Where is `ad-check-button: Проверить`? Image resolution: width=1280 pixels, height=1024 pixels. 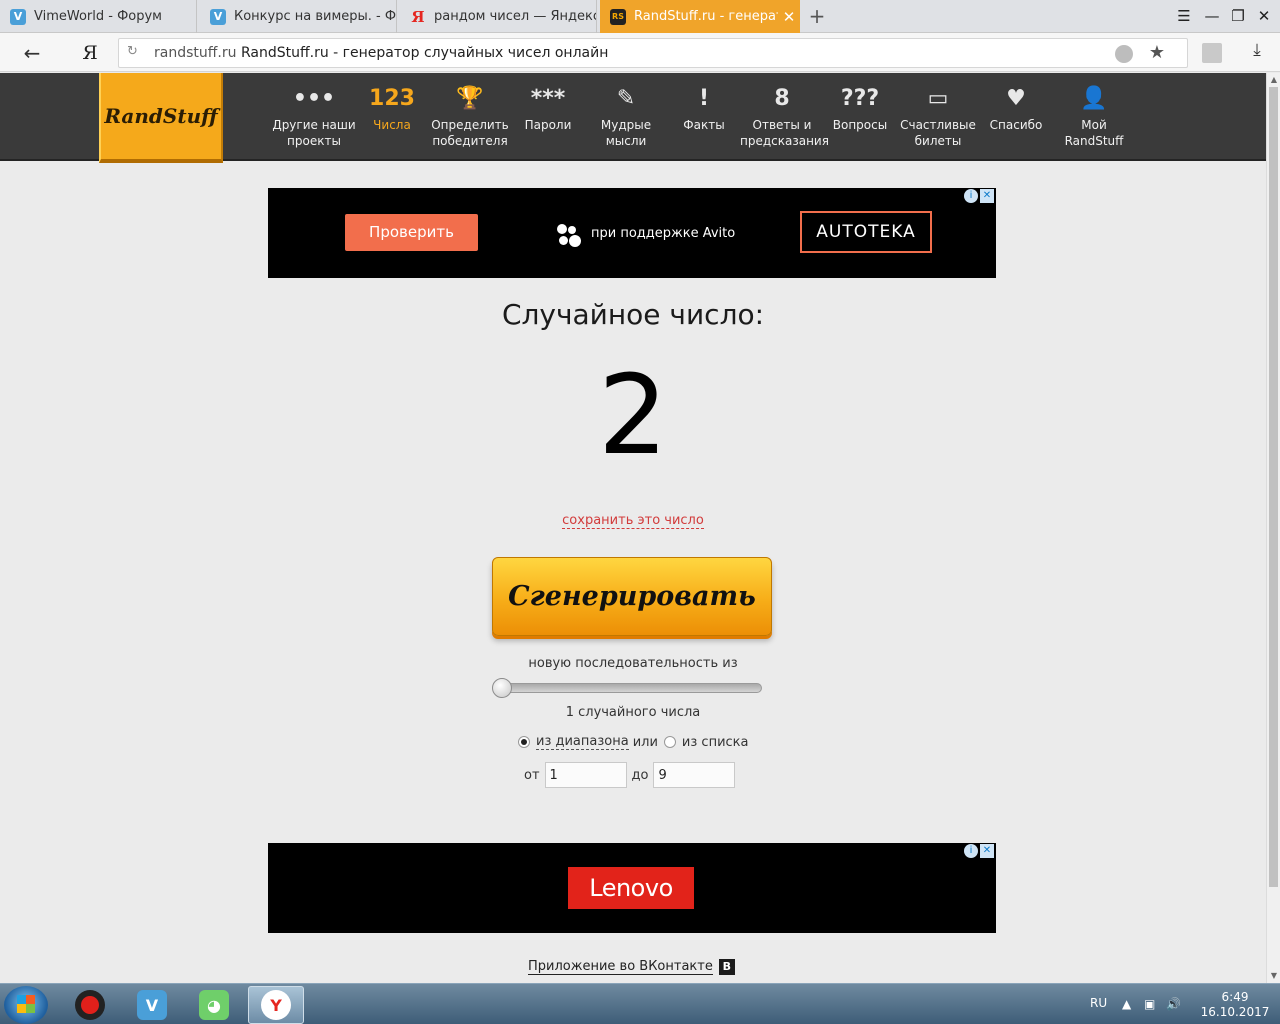 ad-check-button: Проверить is located at coordinates (411, 232).